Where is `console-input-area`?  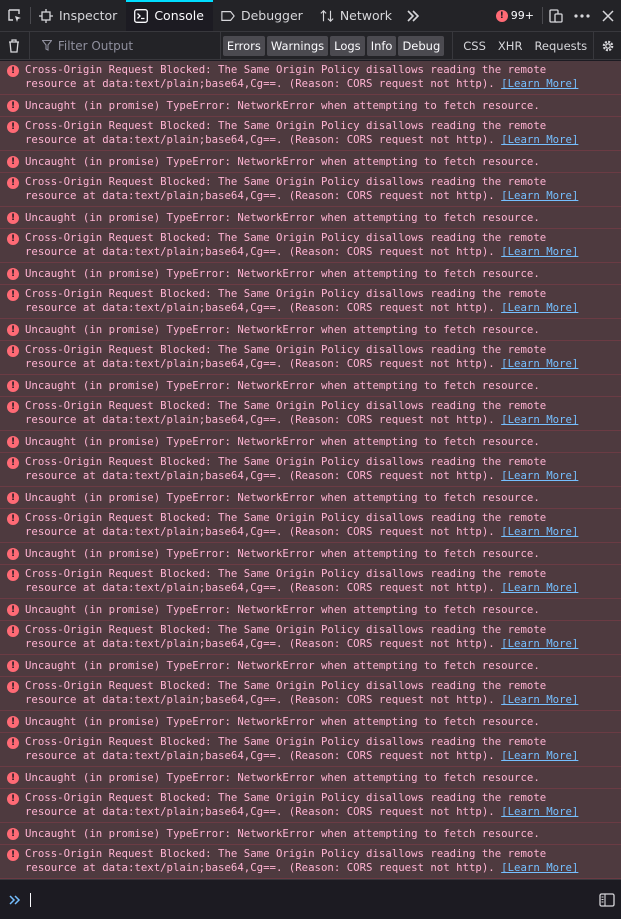
console-input-area is located at coordinates (310, 899).